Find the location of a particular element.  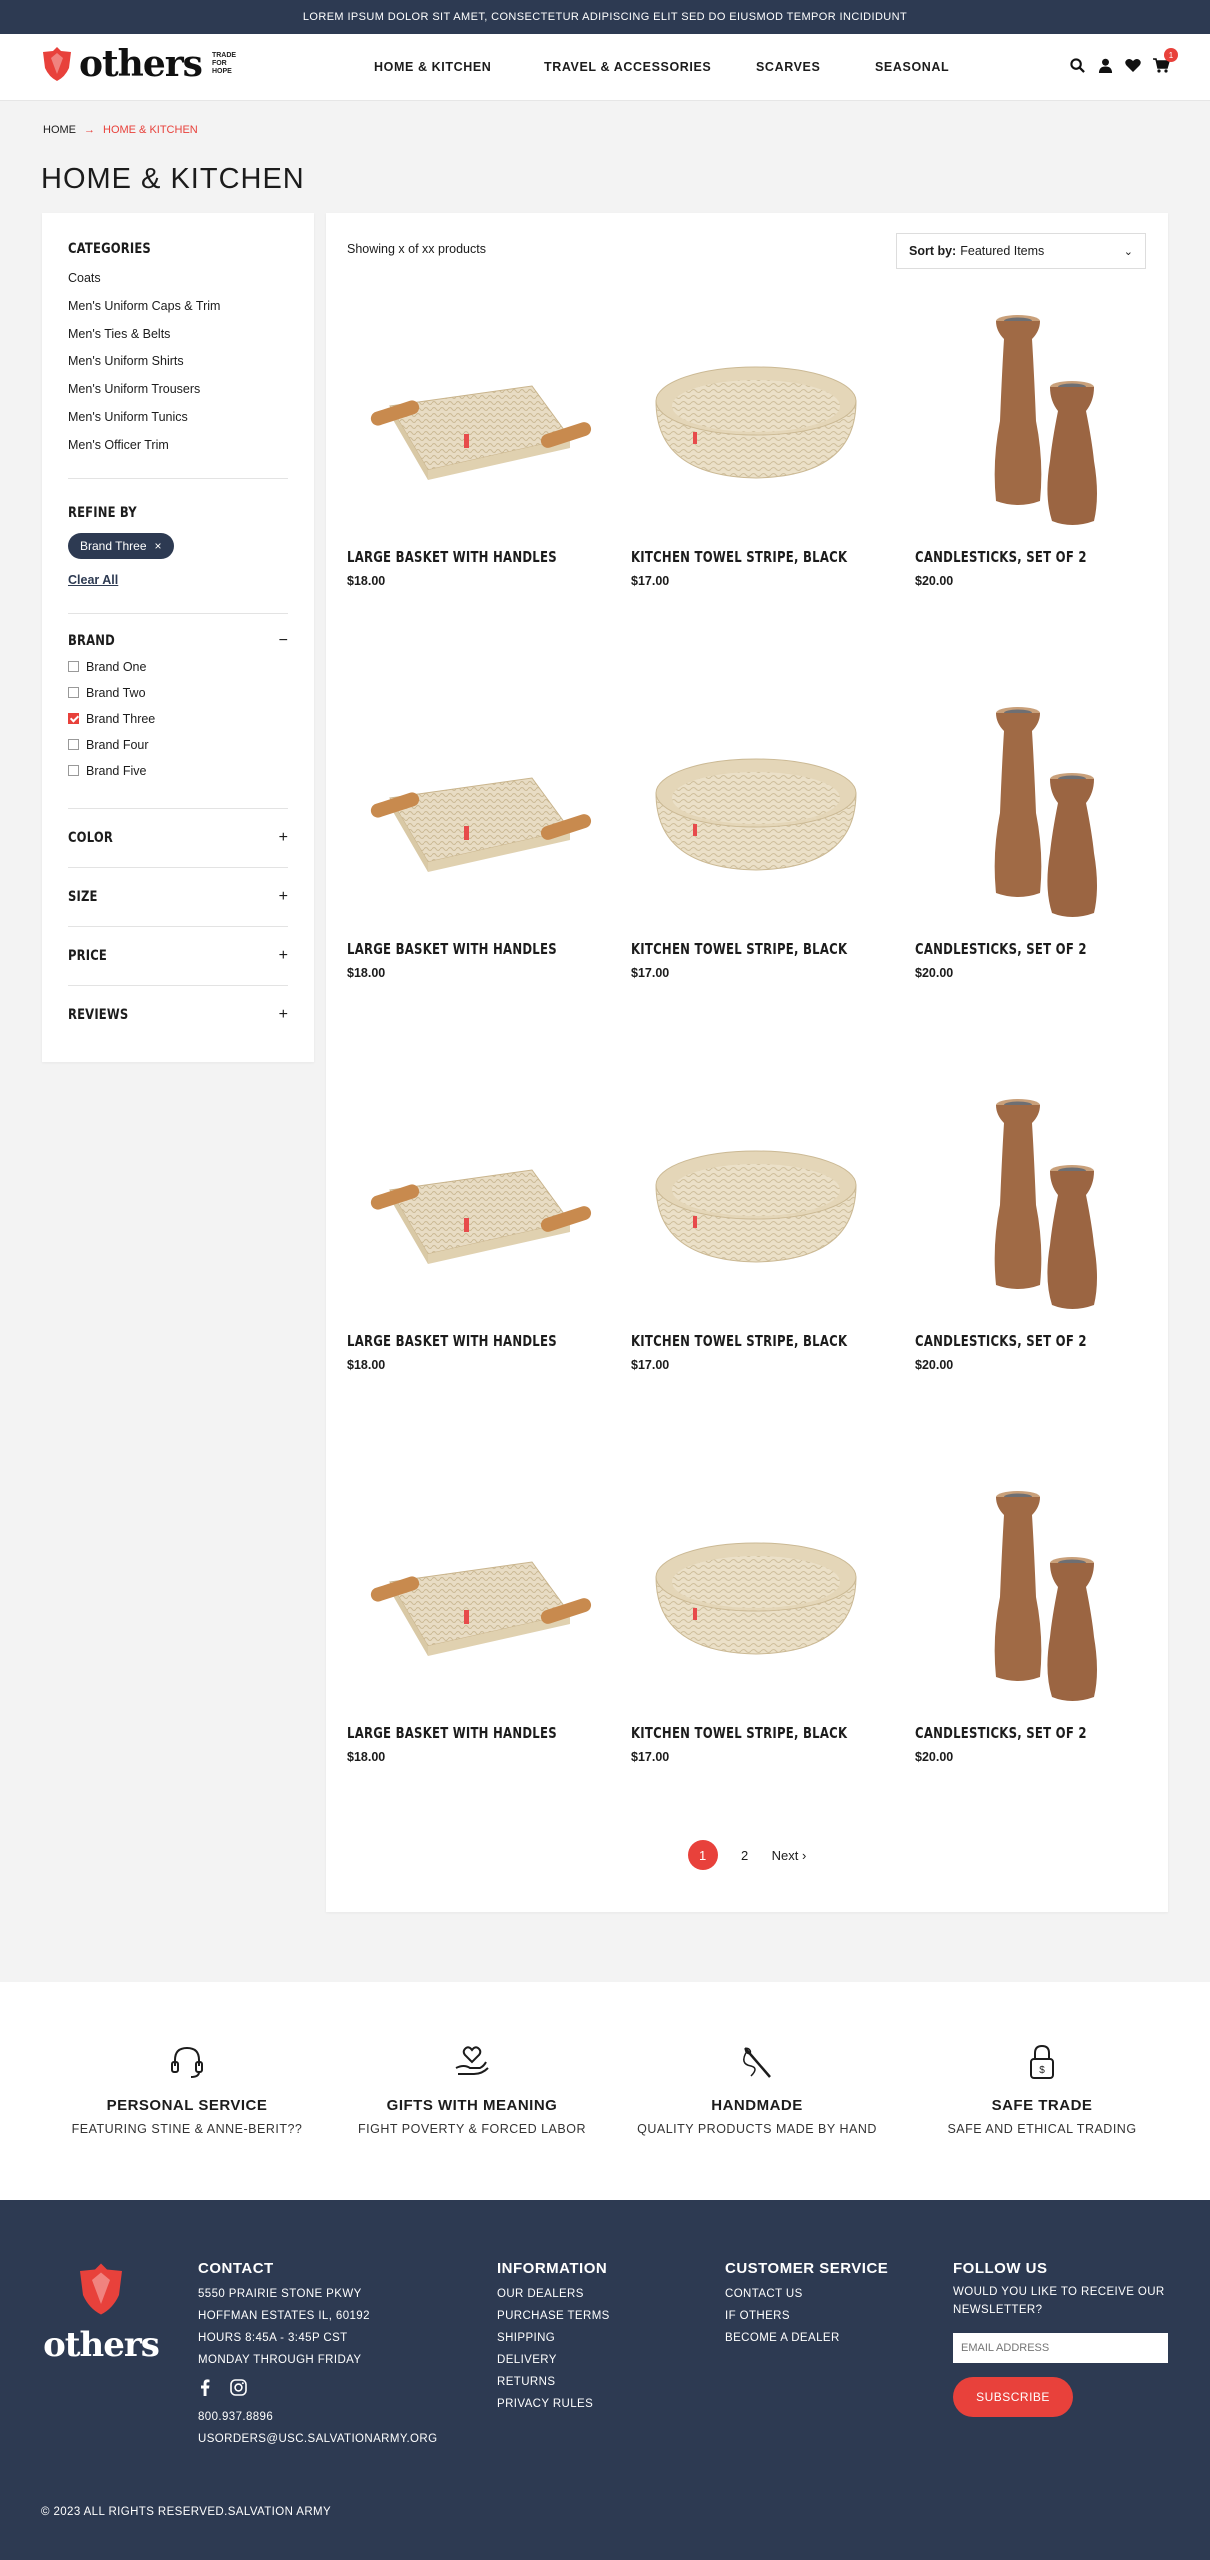

cart-icon: 1 is located at coordinates (1165, 61).